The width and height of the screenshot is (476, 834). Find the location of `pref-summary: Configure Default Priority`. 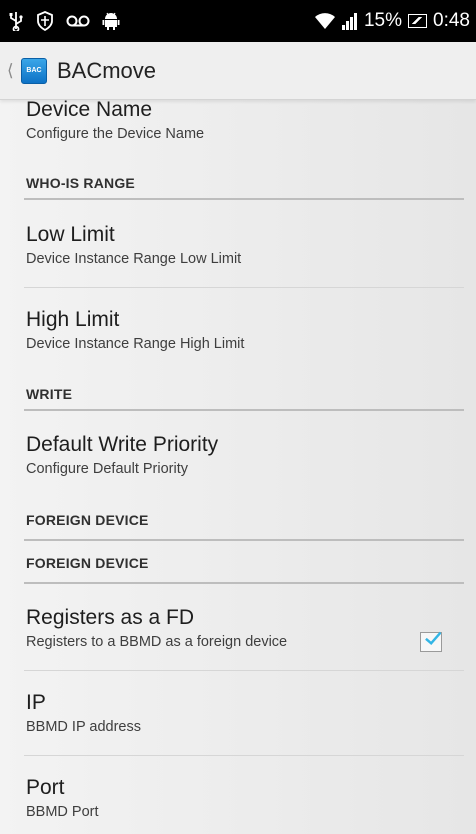

pref-summary: Configure Default Priority is located at coordinates (107, 469).